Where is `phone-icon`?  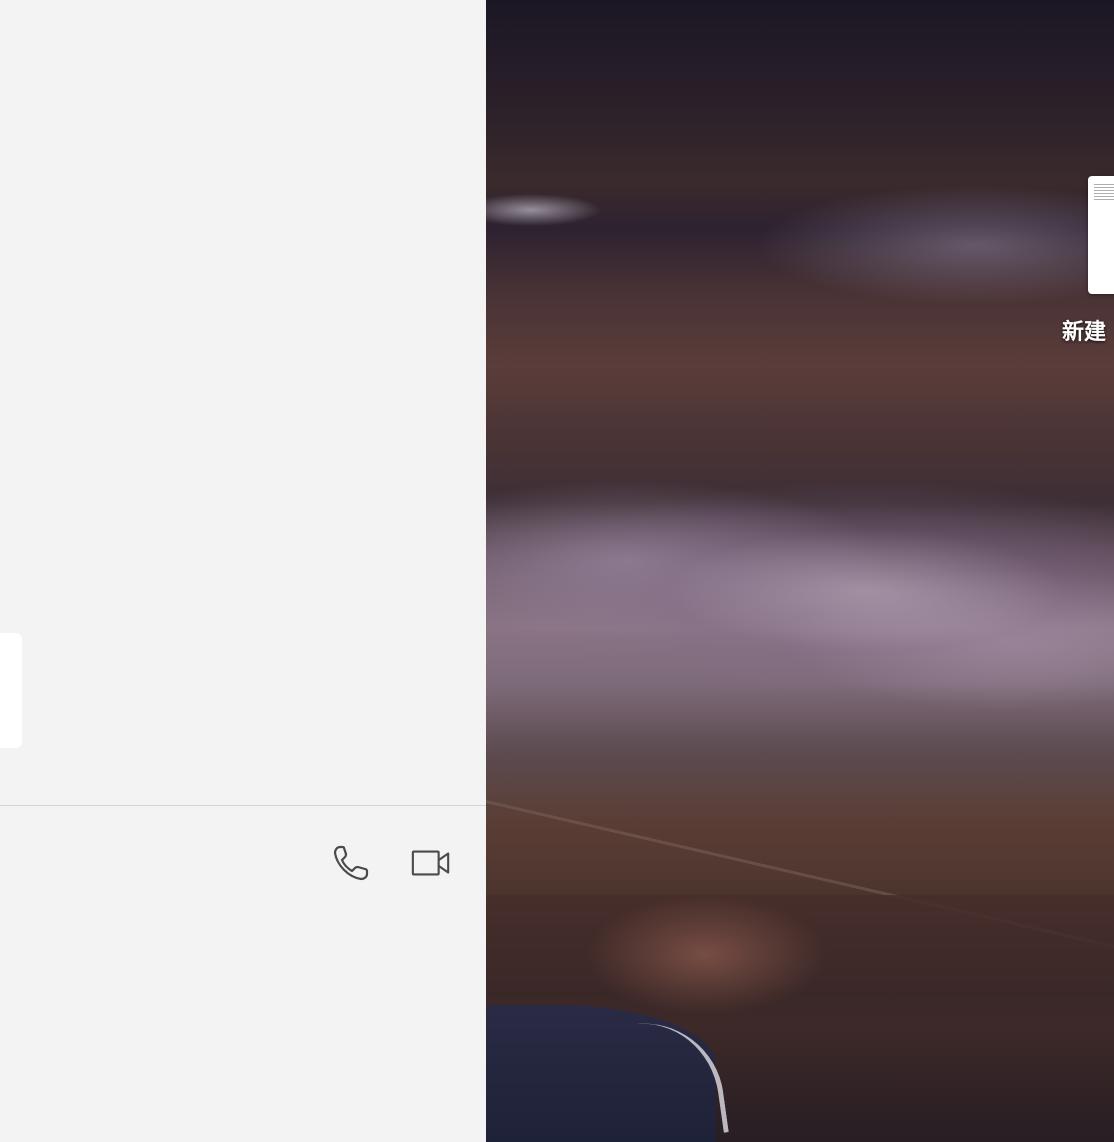 phone-icon is located at coordinates (351, 863).